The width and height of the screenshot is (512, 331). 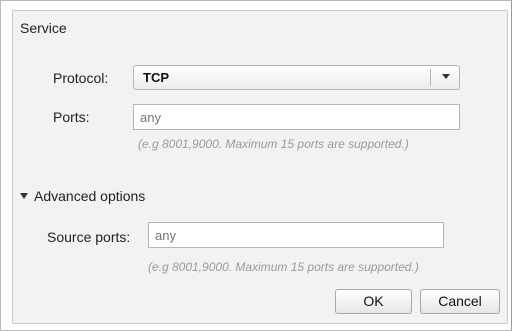 I want to click on ports-label: Ports:, so click(x=71, y=117).